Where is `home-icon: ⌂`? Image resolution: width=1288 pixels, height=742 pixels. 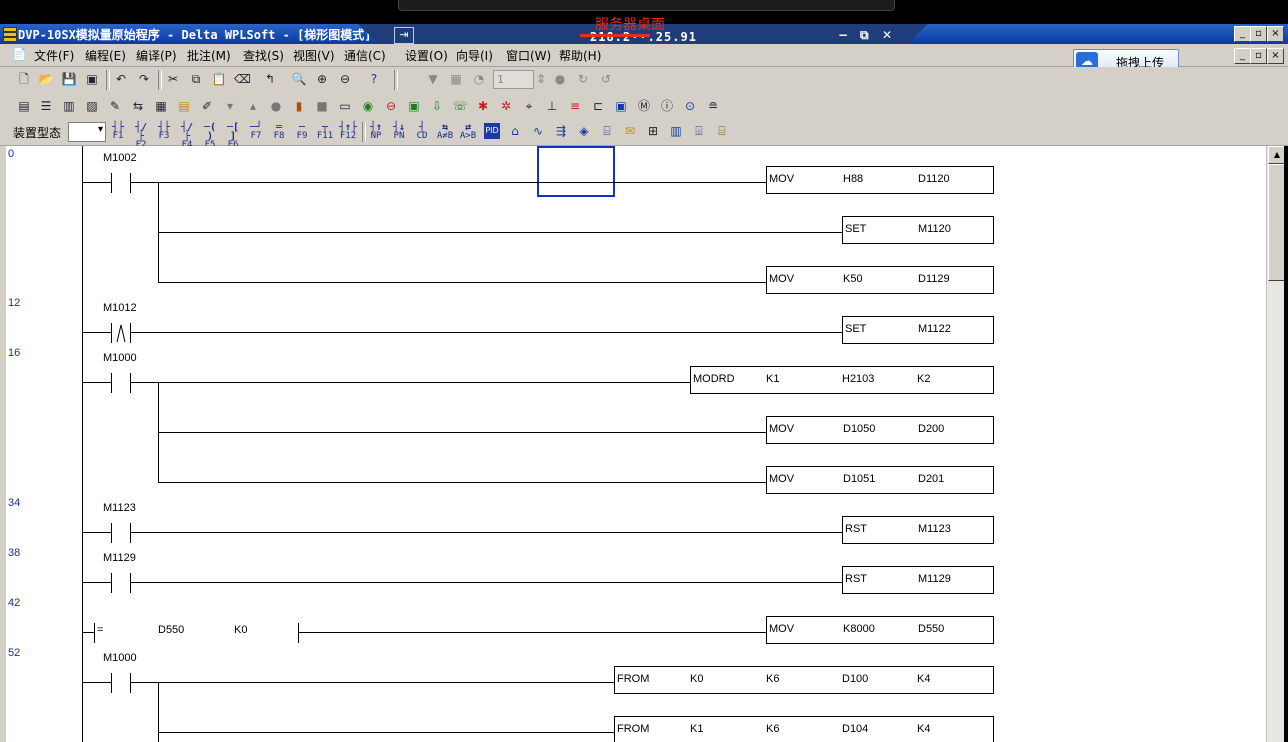 home-icon: ⌂ is located at coordinates (515, 131).